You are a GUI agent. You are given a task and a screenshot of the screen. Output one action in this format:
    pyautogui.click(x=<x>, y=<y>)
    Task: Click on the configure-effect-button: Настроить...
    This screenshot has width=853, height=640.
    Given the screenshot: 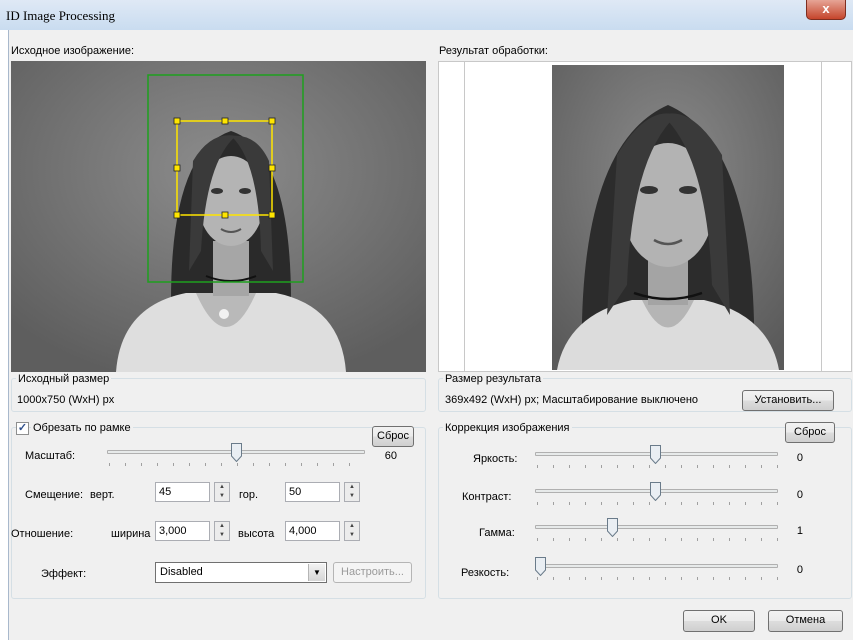 What is the action you would take?
    pyautogui.click(x=372, y=572)
    